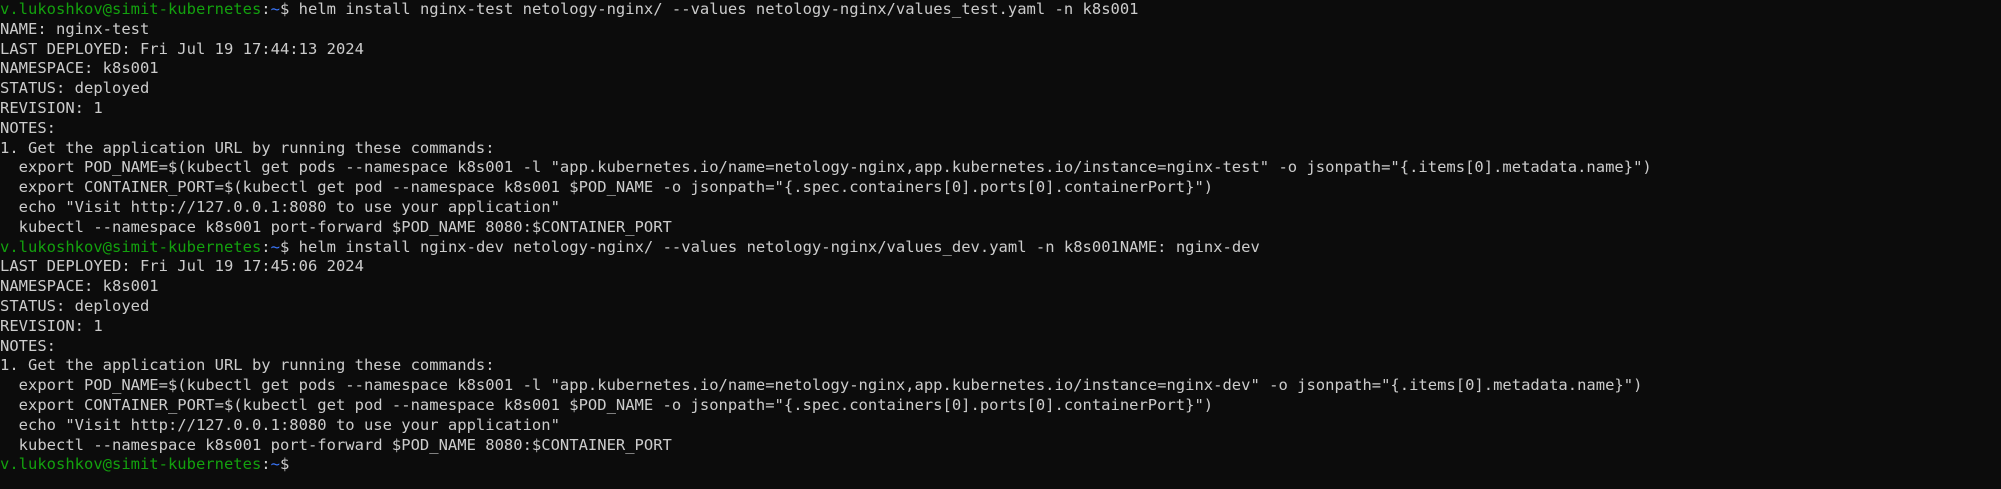 This screenshot has width=2001, height=489. What do you see at coordinates (182, 266) in the screenshot?
I see `output-text: LAST DEPLOYED: Fri Jul 19 17:45:06 2024` at bounding box center [182, 266].